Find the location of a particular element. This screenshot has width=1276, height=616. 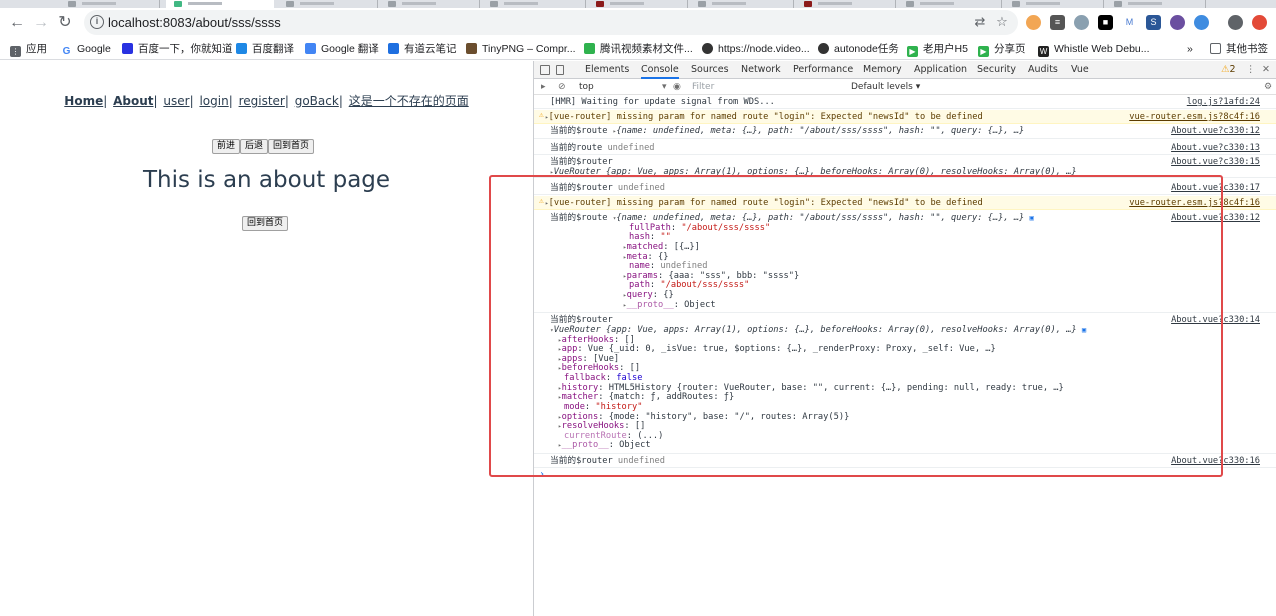

source-link: About.vue?c330:17 is located at coordinates (1215, 188).